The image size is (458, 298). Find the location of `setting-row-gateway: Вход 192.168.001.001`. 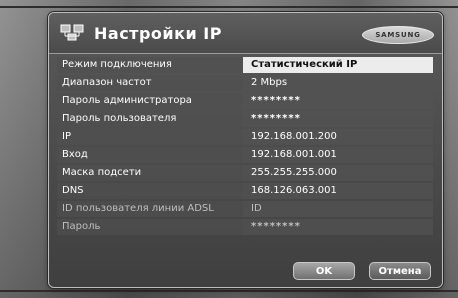

setting-row-gateway: Вход 192.168.001.001 is located at coordinates (245, 155).